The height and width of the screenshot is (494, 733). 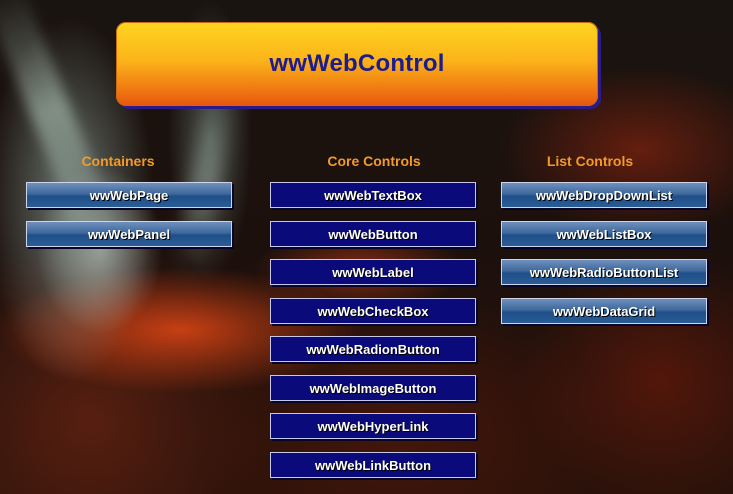 What do you see at coordinates (118, 161) in the screenshot?
I see `containers-heading: Containers` at bounding box center [118, 161].